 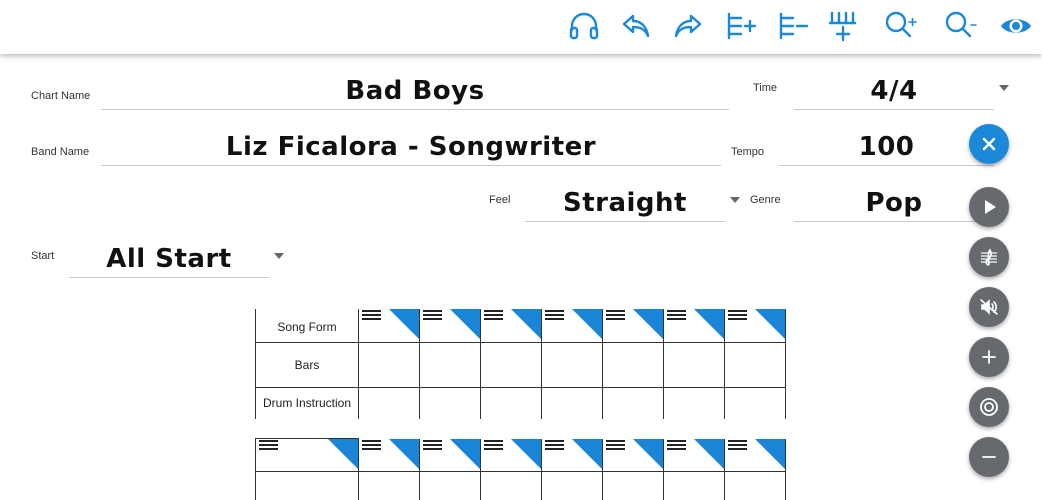 What do you see at coordinates (989, 407) in the screenshot?
I see `target-fab-button` at bounding box center [989, 407].